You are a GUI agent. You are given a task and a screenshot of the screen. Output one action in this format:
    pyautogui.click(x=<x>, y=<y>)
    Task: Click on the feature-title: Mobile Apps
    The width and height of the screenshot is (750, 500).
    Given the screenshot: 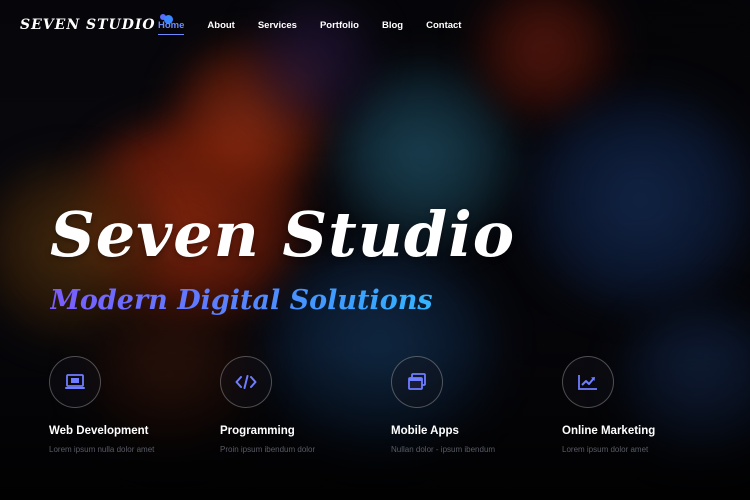 What is the action you would take?
    pyautogui.click(x=425, y=431)
    